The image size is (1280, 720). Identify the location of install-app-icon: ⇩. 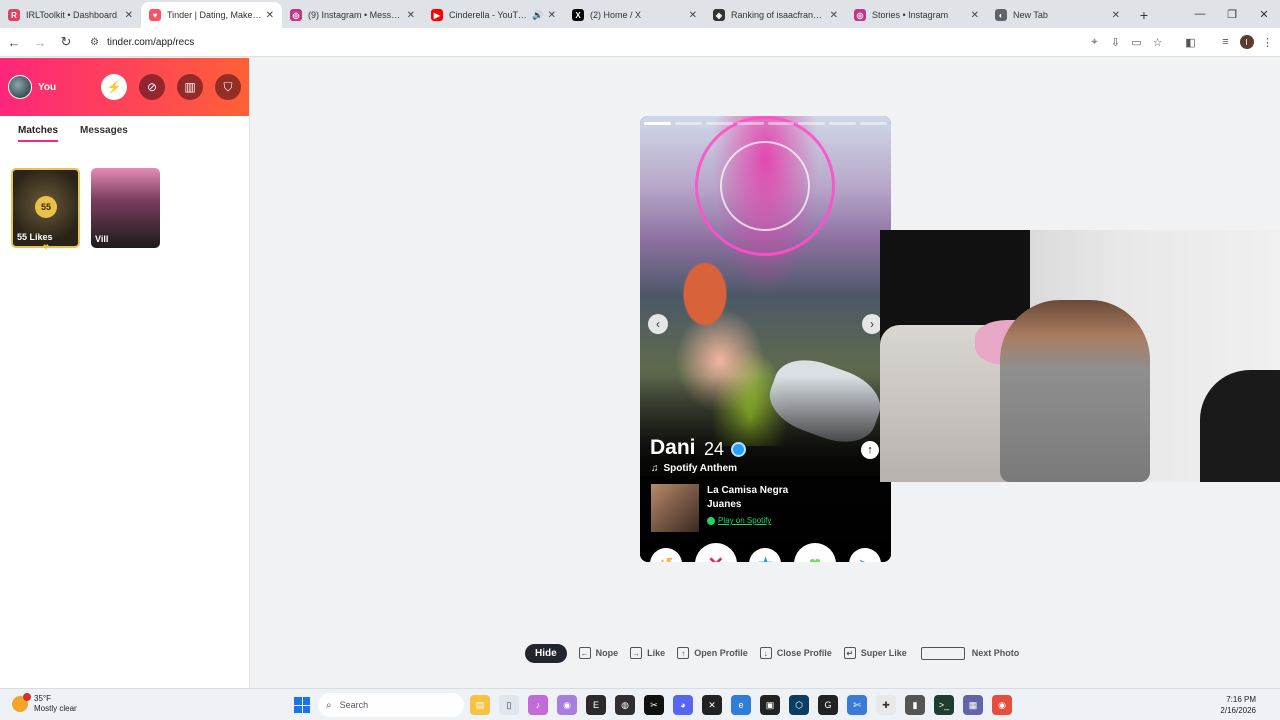
(1115, 42).